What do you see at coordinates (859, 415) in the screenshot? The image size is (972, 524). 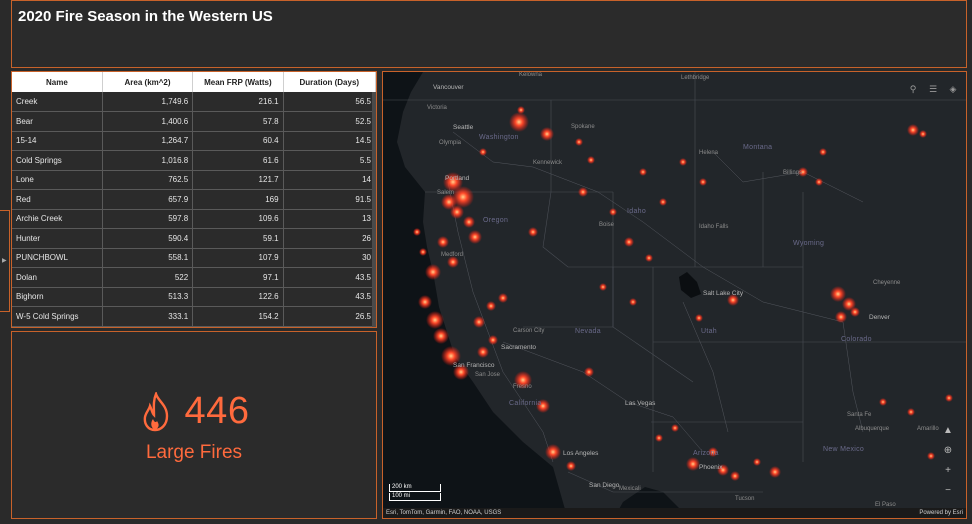 I see `map-label-santa-fe: Santa Fe` at bounding box center [859, 415].